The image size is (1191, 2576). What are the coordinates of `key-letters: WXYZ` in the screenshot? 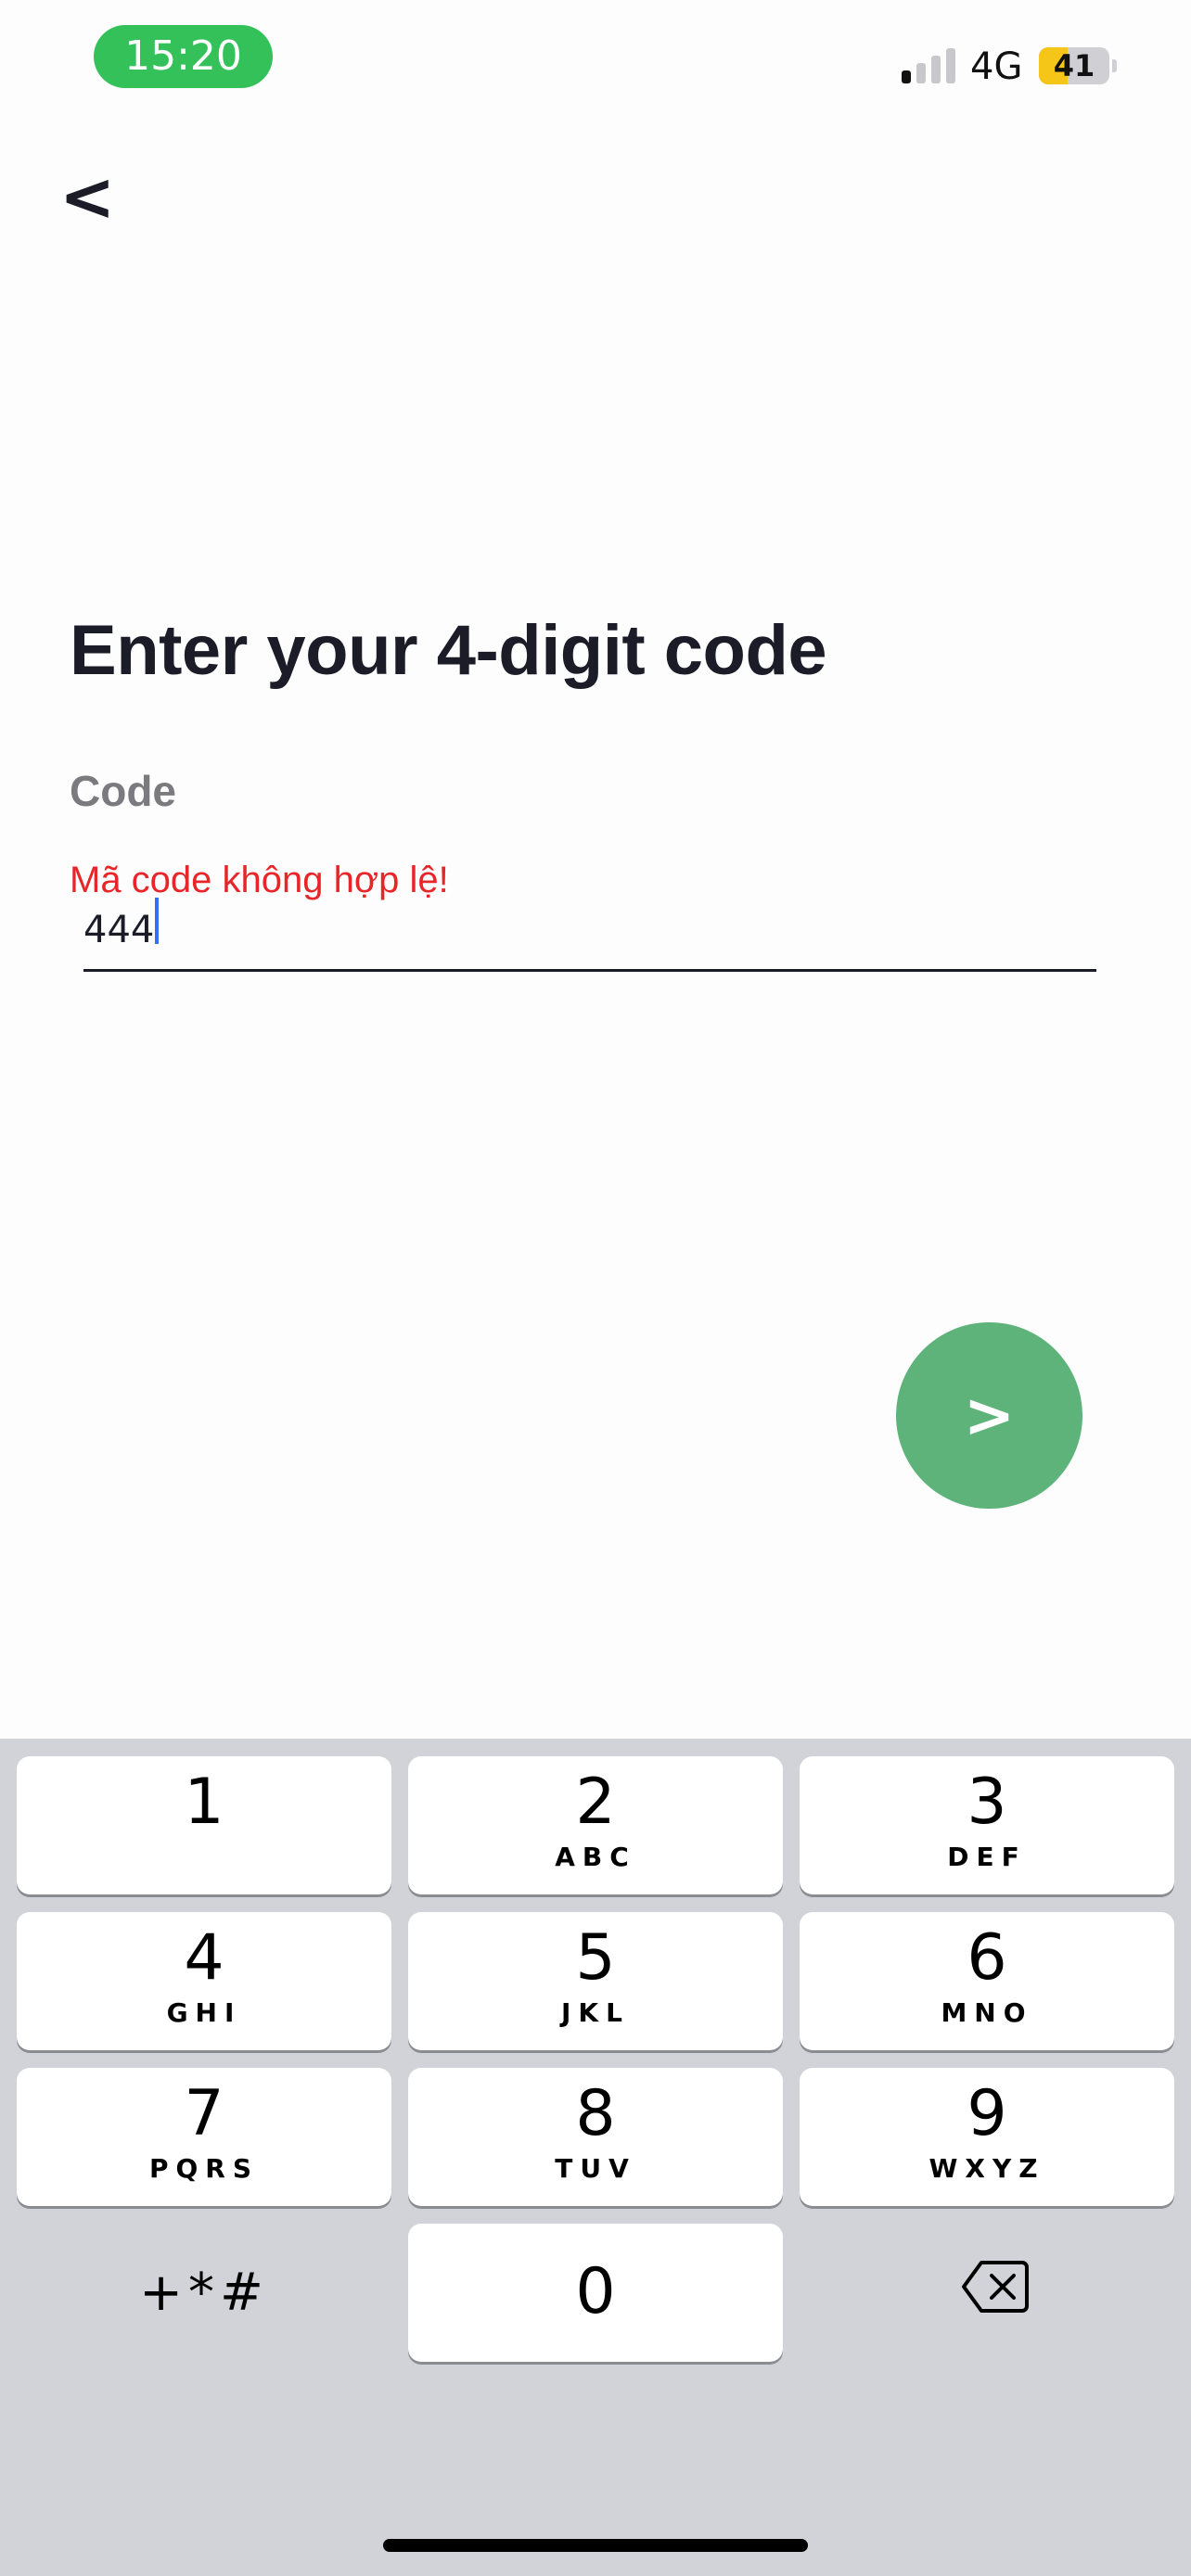 It's located at (986, 2168).